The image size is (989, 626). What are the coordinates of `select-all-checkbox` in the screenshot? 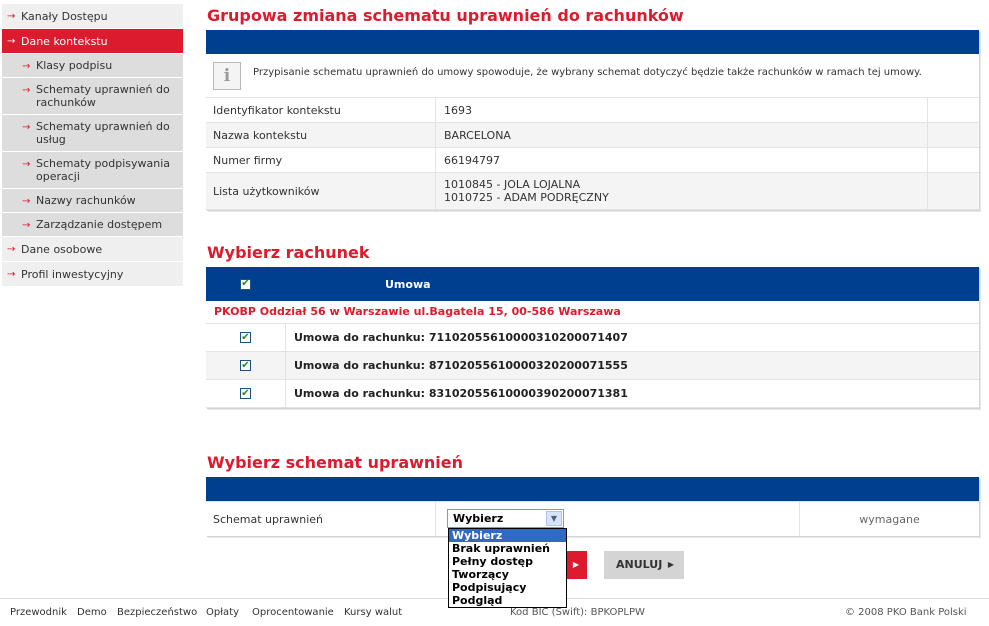 It's located at (245, 284).